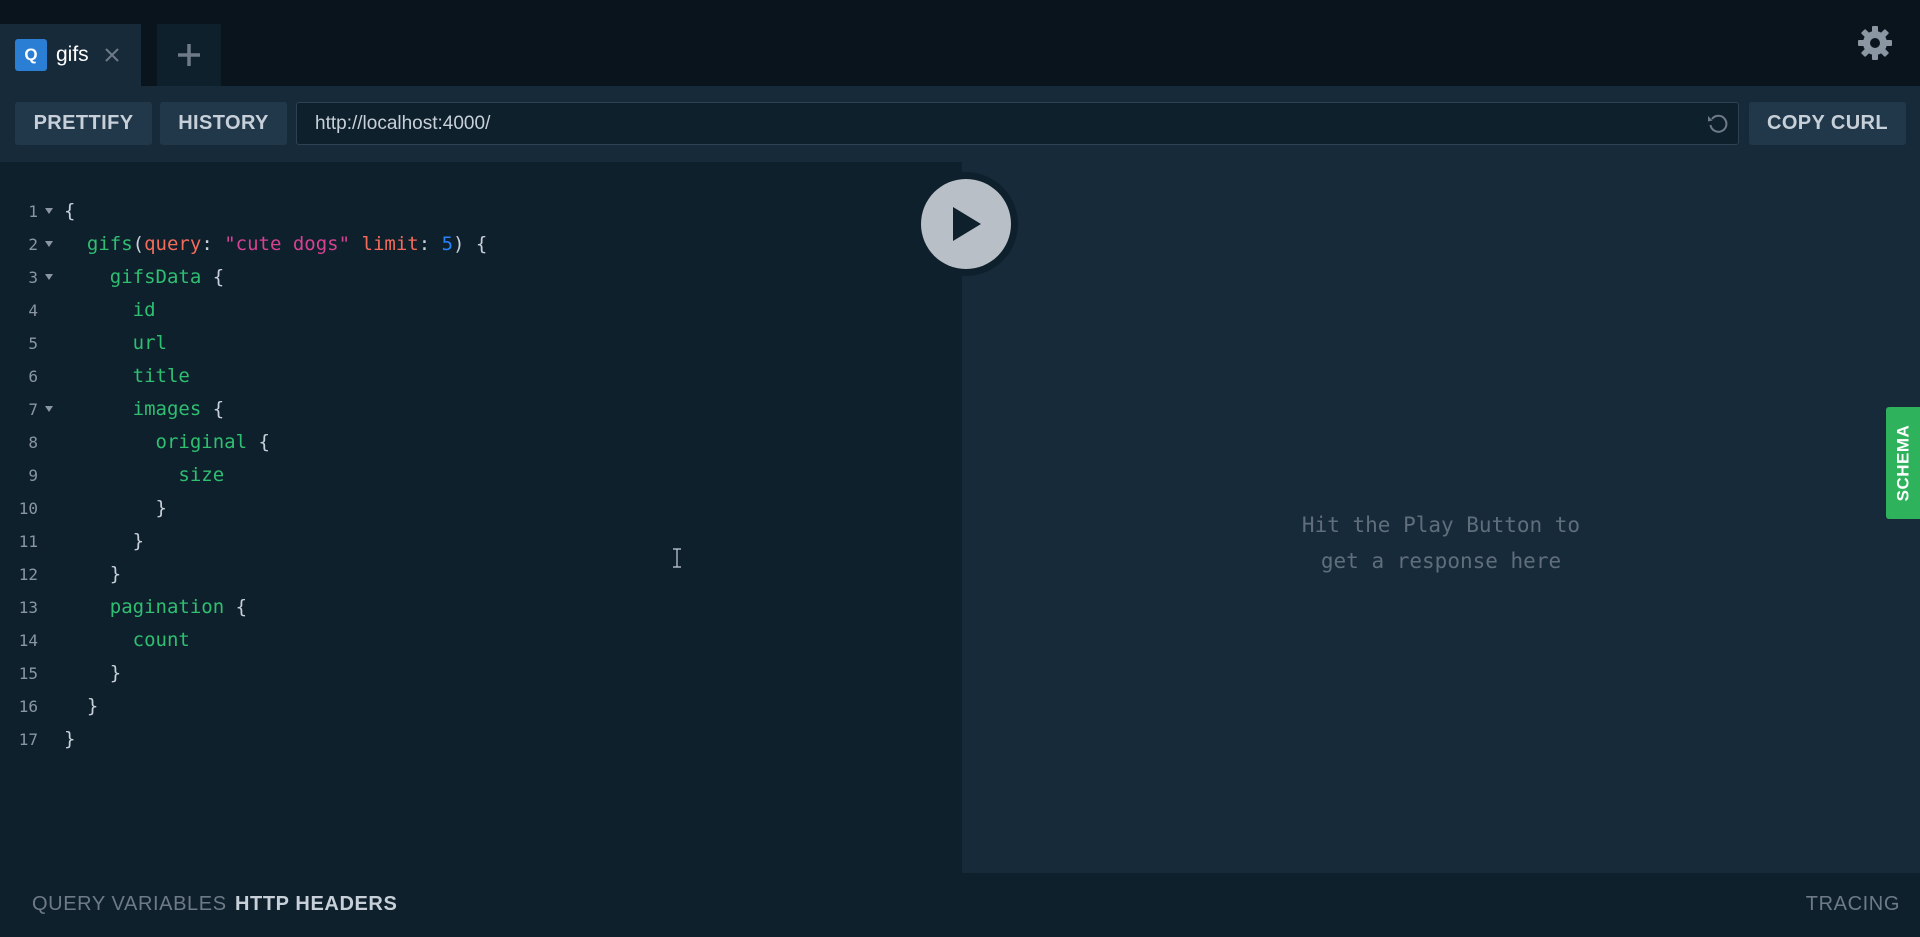  Describe the element at coordinates (1903, 463) in the screenshot. I see `schema-tab: SCHEMA` at that location.